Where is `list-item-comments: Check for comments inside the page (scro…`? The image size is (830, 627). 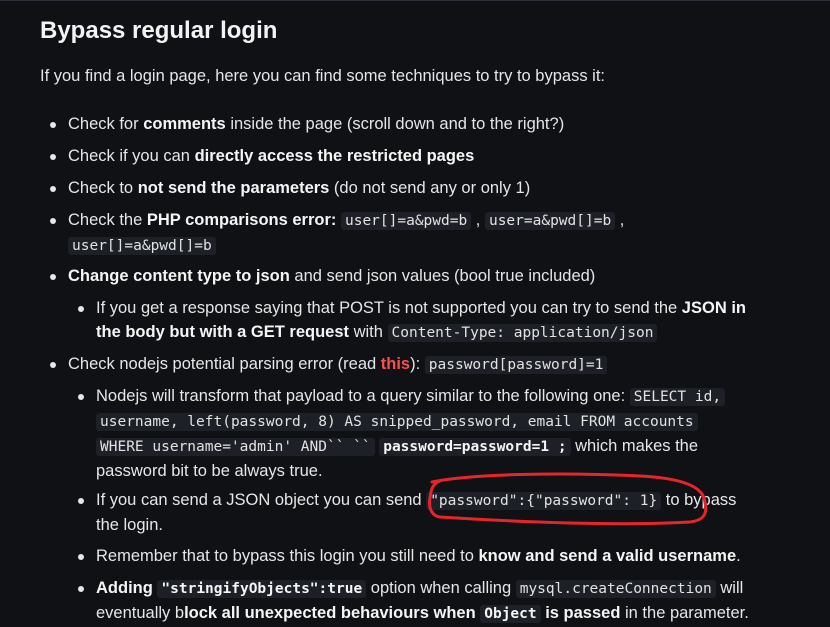 list-item-comments: Check for comments inside the page (scro… is located at coordinates (424, 124).